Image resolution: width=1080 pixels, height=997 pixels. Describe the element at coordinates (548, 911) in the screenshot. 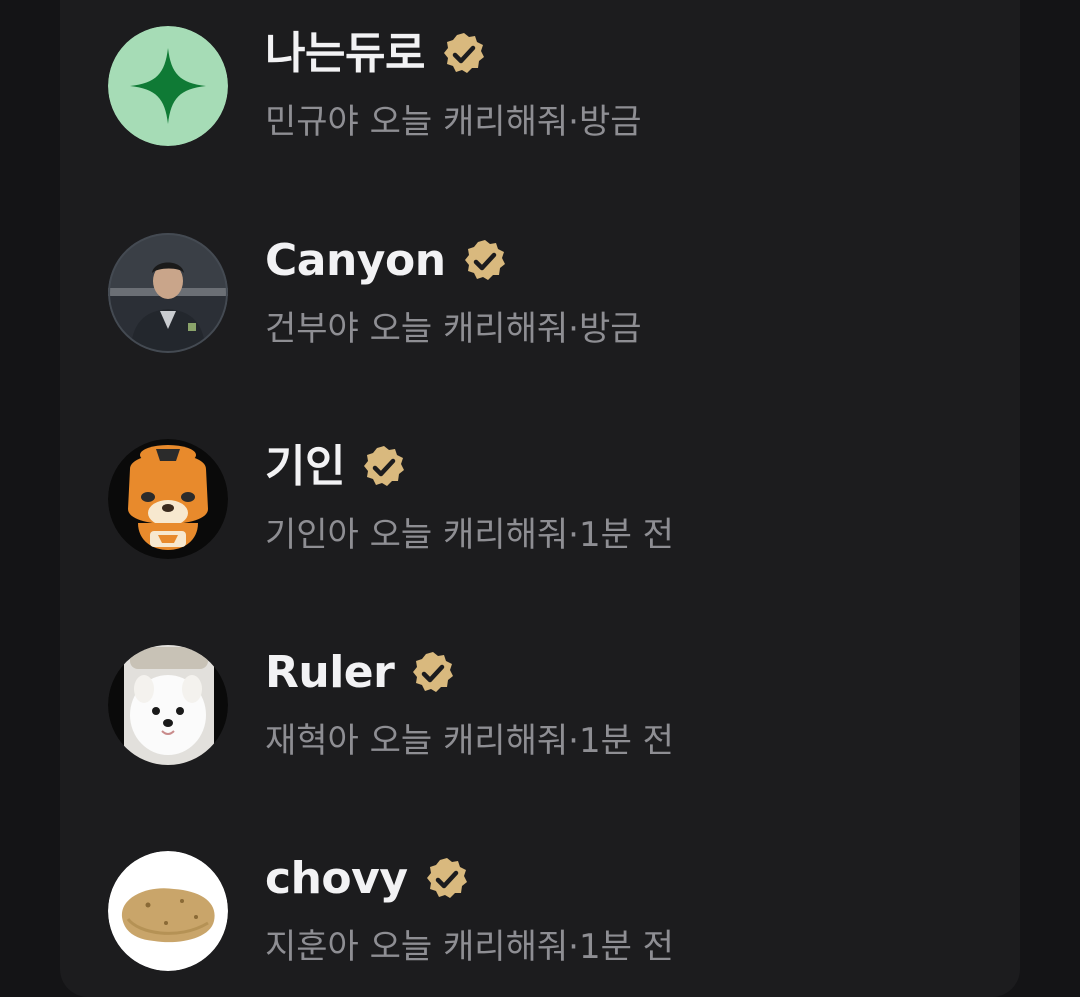

I see `list-item: chovy 지훈아 오늘 캐리해줘·1분 전` at that location.